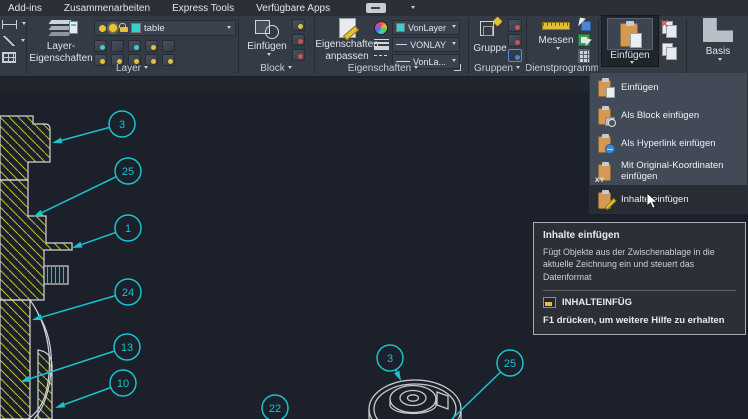 This screenshot has height=419, width=748. I want to click on group-selection-toggle, so click(515, 55).